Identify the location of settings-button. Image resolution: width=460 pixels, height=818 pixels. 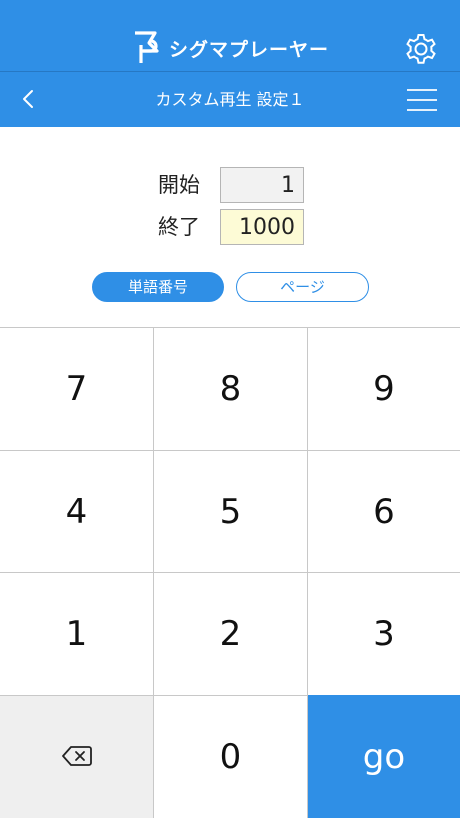
(421, 49).